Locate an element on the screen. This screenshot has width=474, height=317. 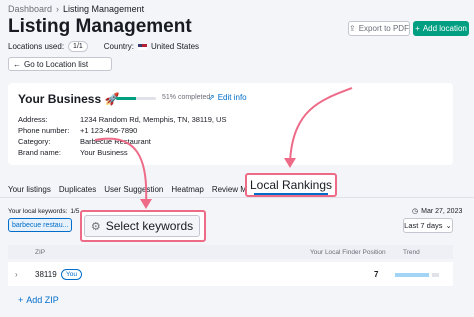
keywords-label-group: Your local keywords: 1/5 is located at coordinates (43, 211).